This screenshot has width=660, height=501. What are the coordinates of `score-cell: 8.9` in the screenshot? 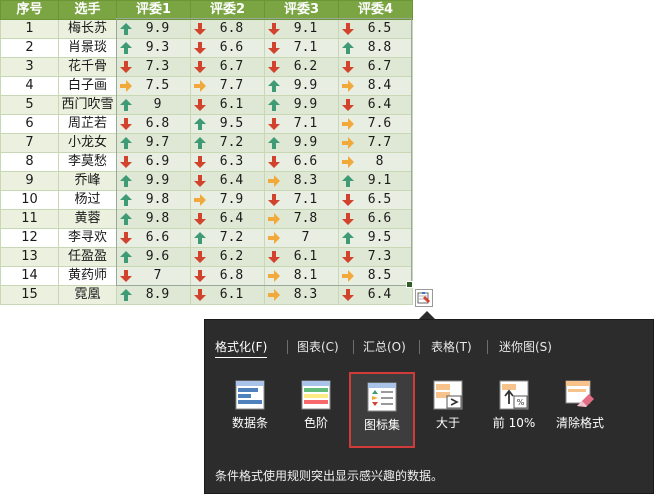 It's located at (153, 295).